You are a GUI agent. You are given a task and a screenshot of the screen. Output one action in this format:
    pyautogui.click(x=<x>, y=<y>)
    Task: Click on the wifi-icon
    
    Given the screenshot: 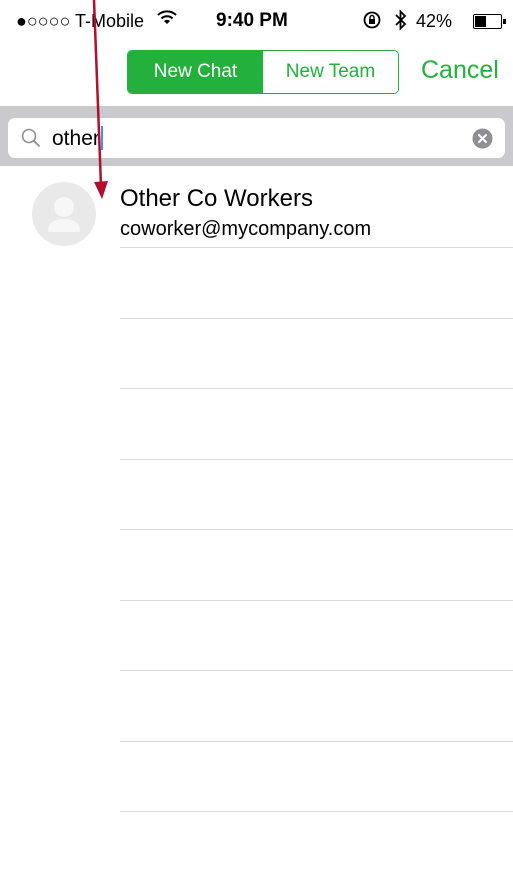 What is the action you would take?
    pyautogui.click(x=167, y=20)
    